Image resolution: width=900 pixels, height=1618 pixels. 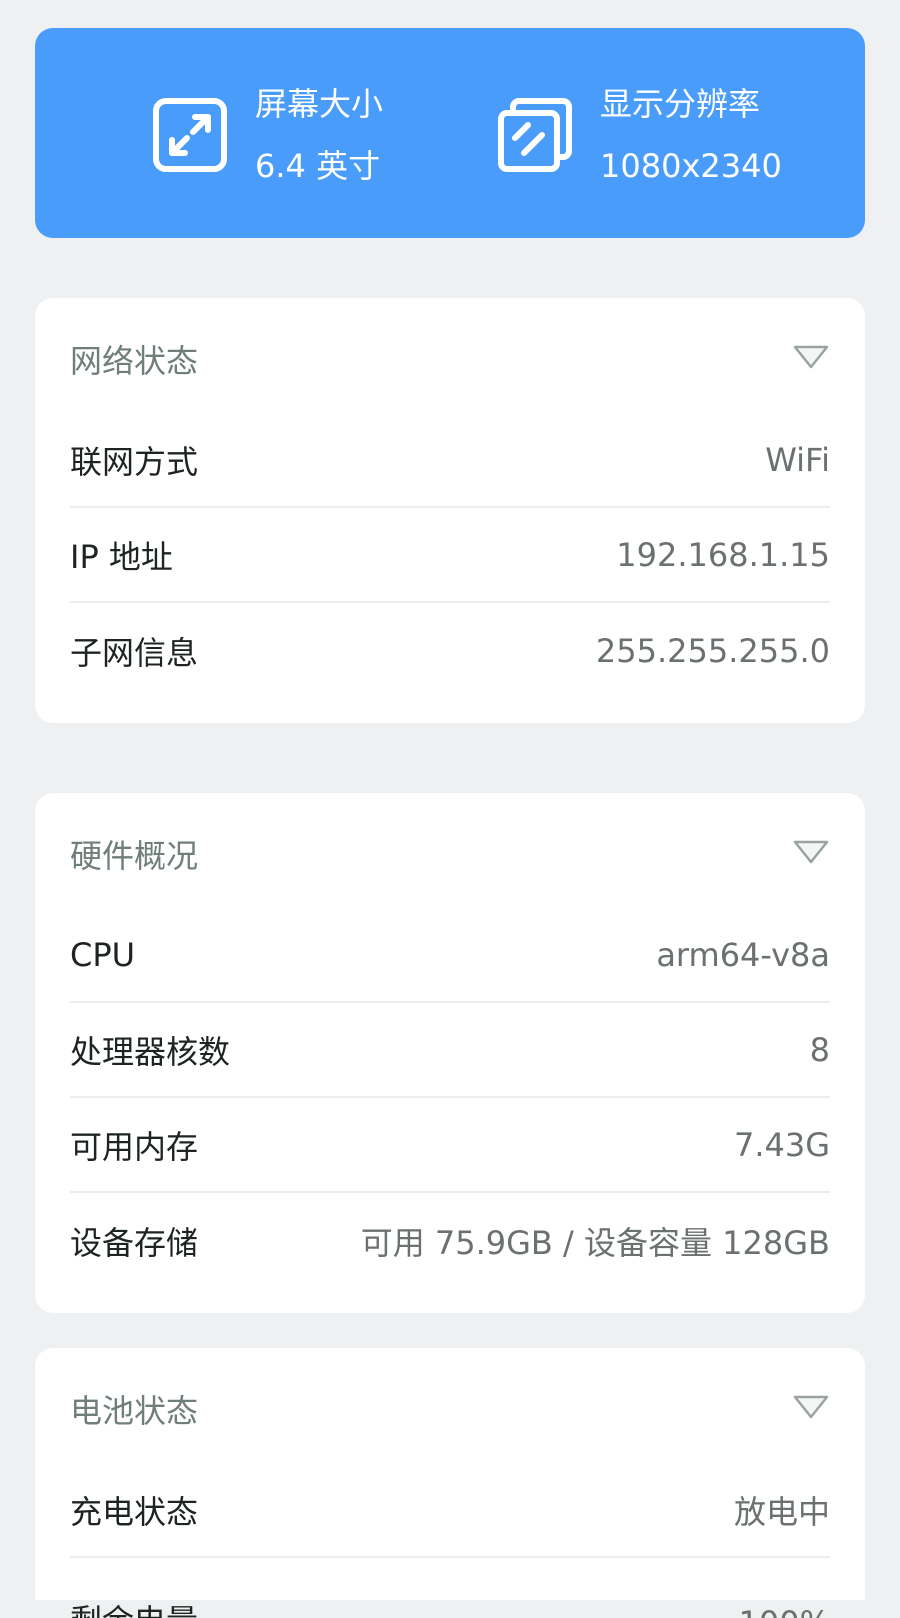 I want to click on charging-state-label: 充电状态, so click(x=134, y=1511).